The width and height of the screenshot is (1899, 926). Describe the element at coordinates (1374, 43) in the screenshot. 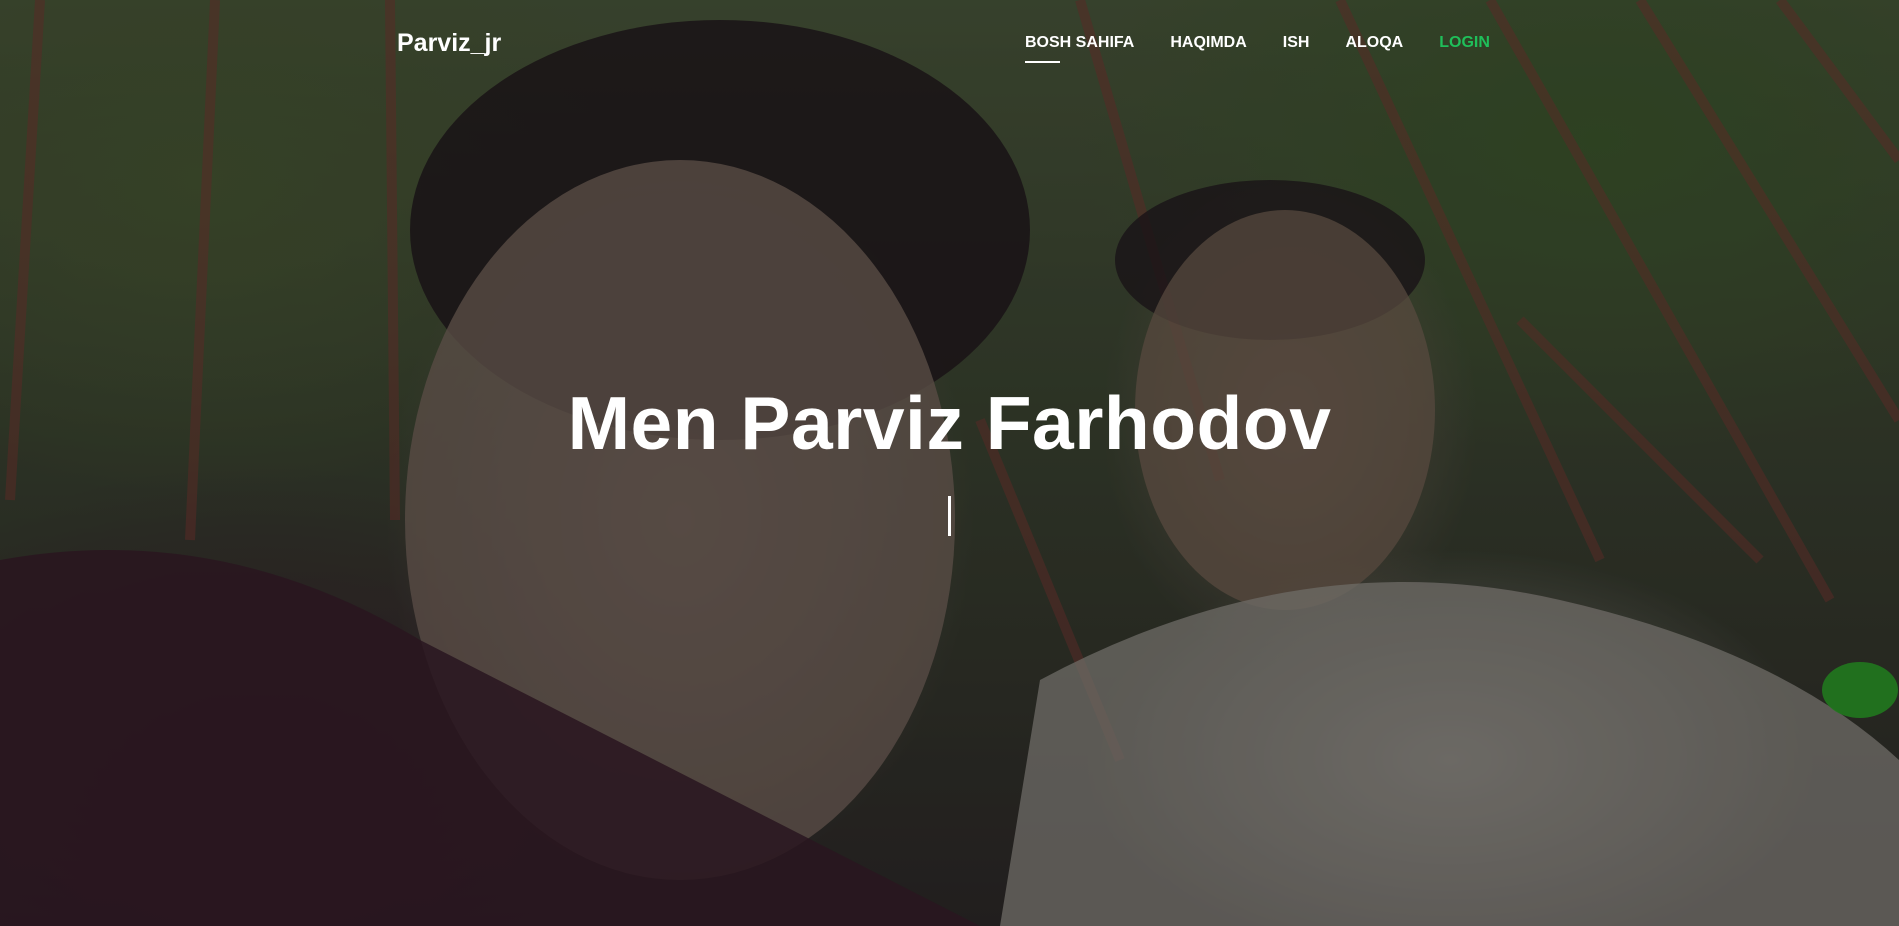

I see `nav-link-aloqa: ALOQA` at that location.